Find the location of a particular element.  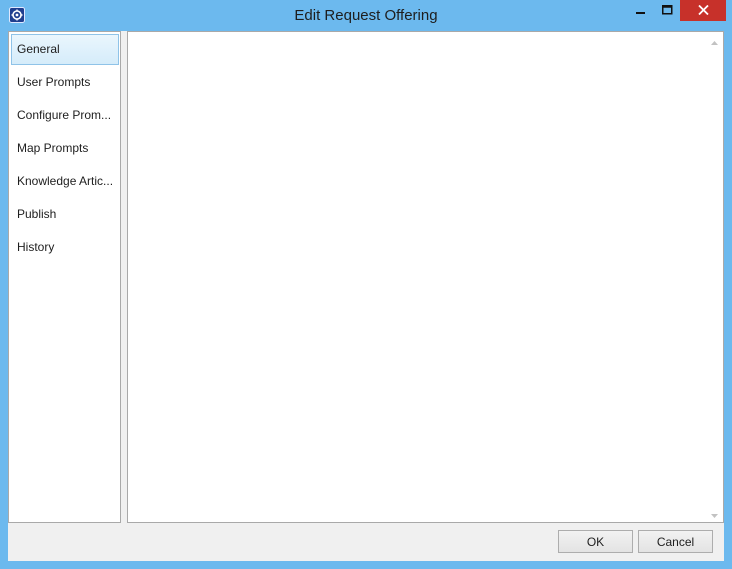

close-icon is located at coordinates (703, 11).